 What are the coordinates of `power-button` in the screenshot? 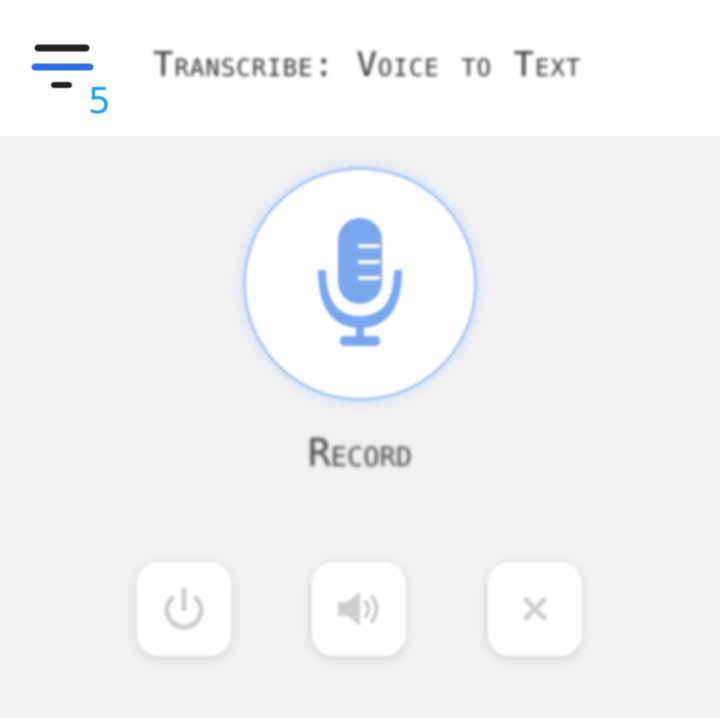 It's located at (184, 609).